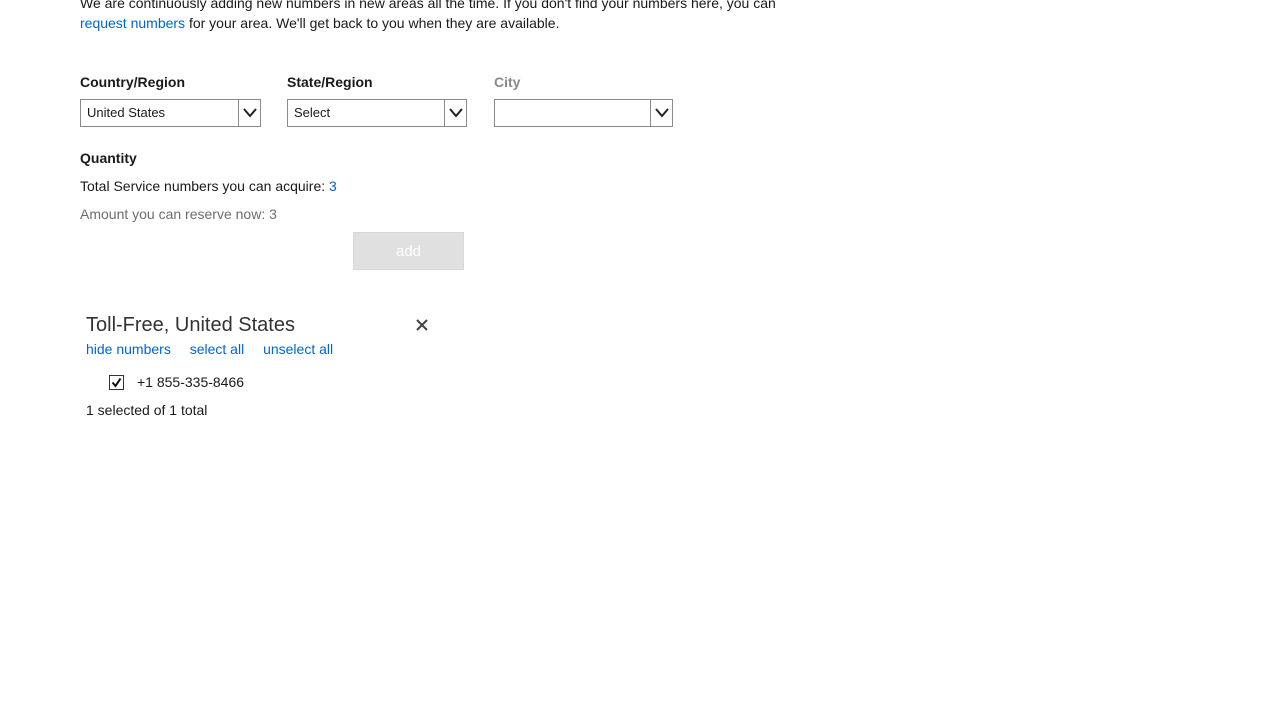 The image size is (1280, 720). I want to click on checkmark-icon, so click(116, 382).